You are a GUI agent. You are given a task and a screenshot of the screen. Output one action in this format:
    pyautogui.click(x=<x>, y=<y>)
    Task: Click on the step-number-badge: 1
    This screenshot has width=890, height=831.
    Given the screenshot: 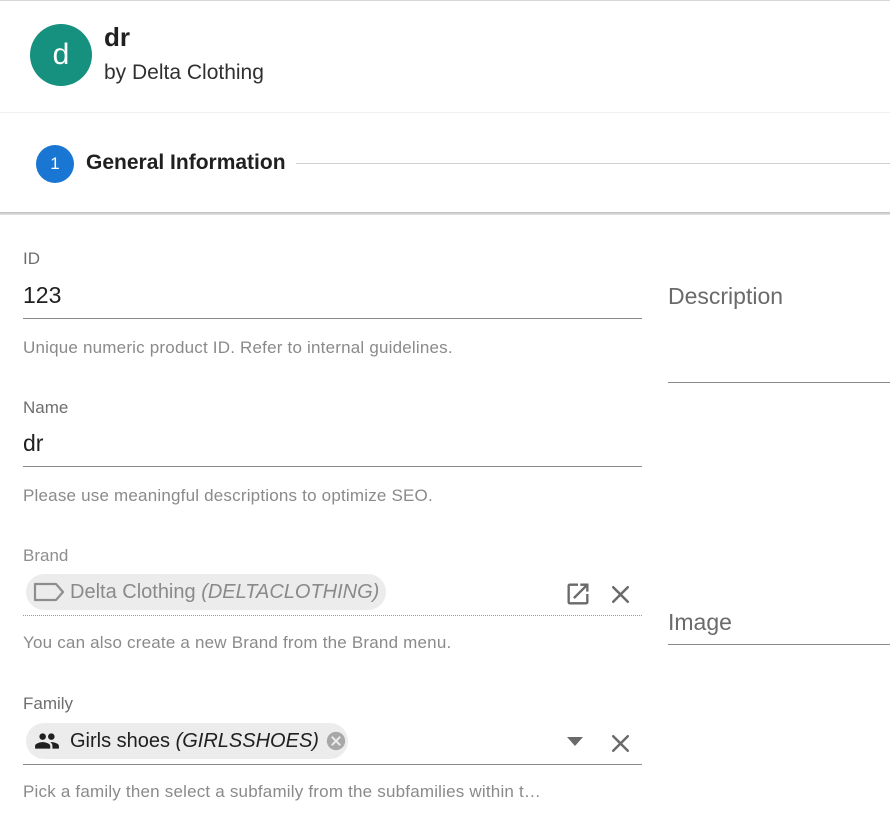 What is the action you would take?
    pyautogui.click(x=55, y=164)
    